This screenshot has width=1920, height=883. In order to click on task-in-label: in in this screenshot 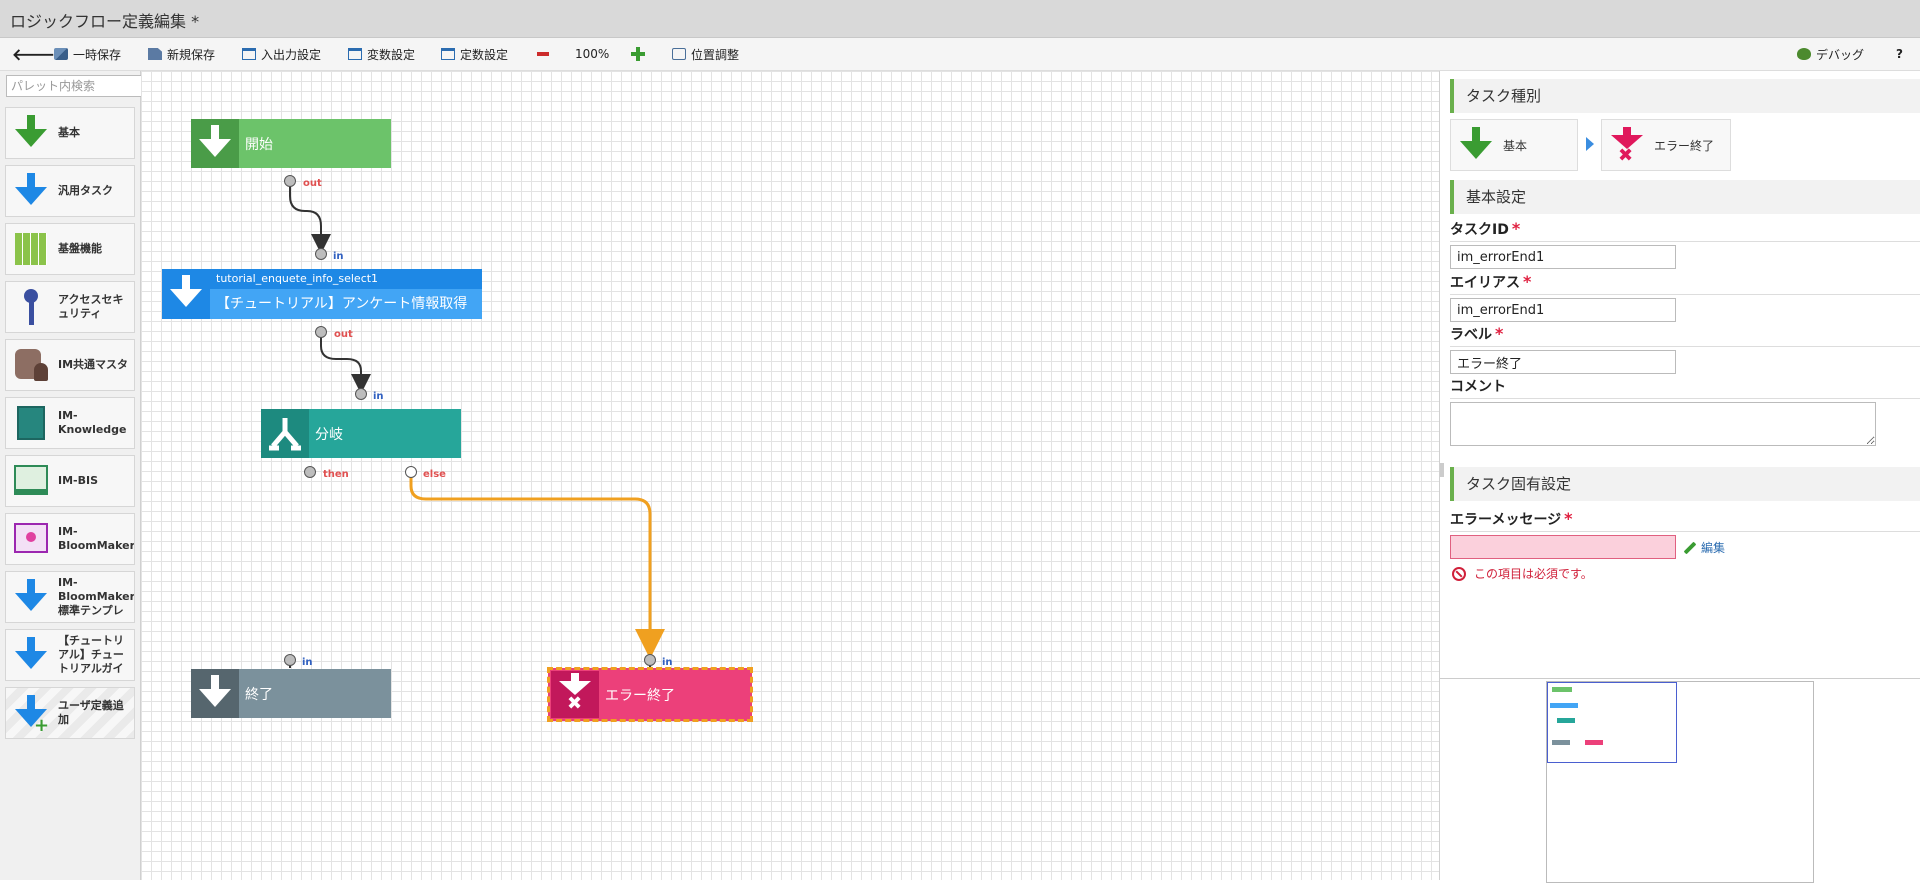, I will do `click(338, 256)`.